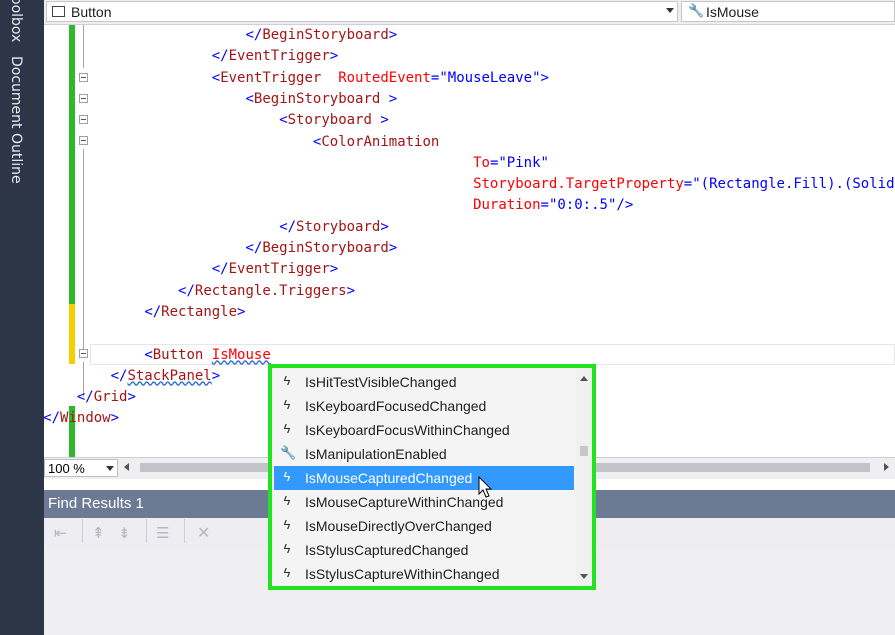 The width and height of the screenshot is (895, 635). I want to click on code-token: Grid, so click(110, 397).